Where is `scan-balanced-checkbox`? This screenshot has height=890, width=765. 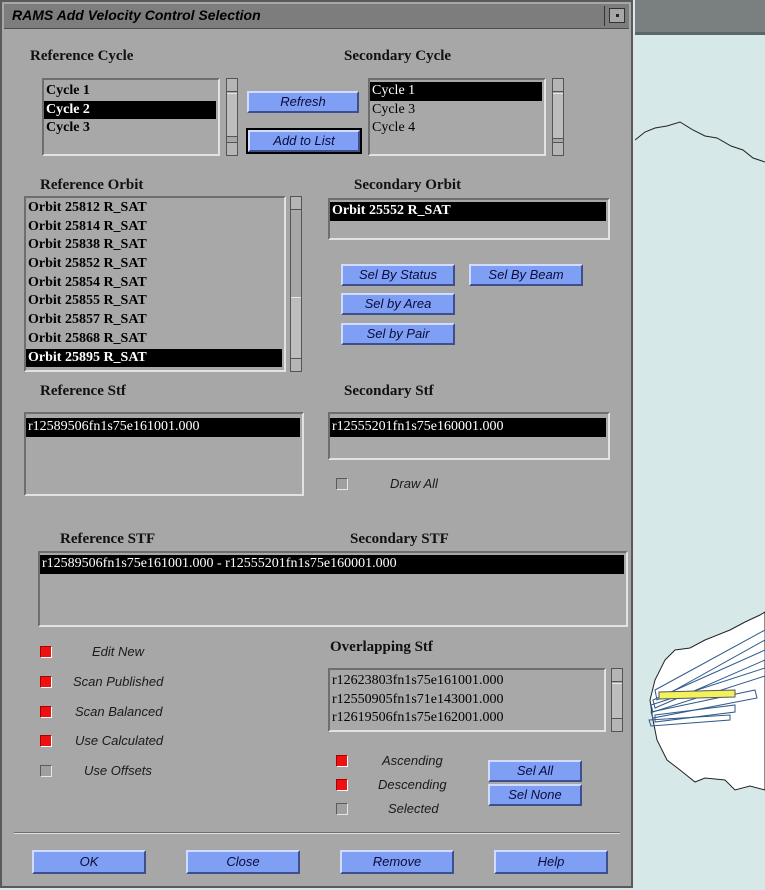
scan-balanced-checkbox is located at coordinates (46, 712).